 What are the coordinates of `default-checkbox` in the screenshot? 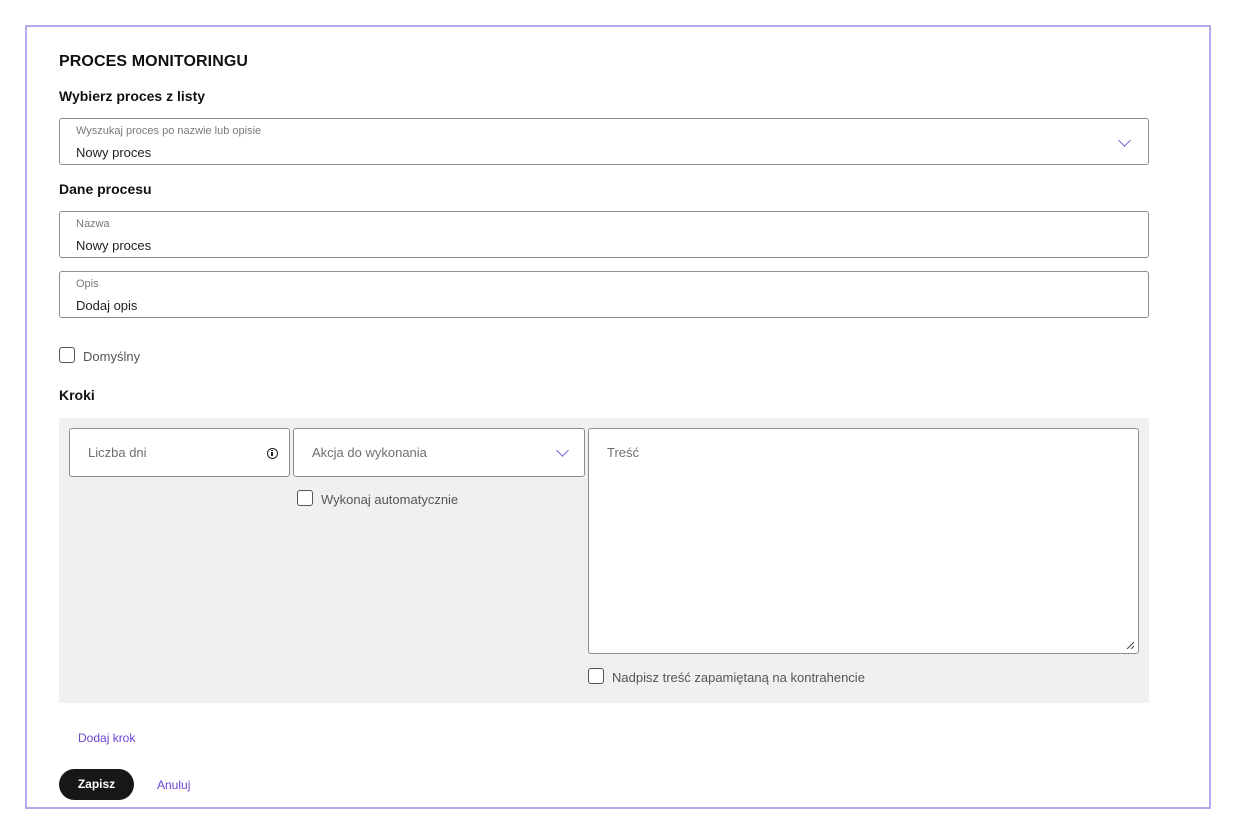 It's located at (67, 355).